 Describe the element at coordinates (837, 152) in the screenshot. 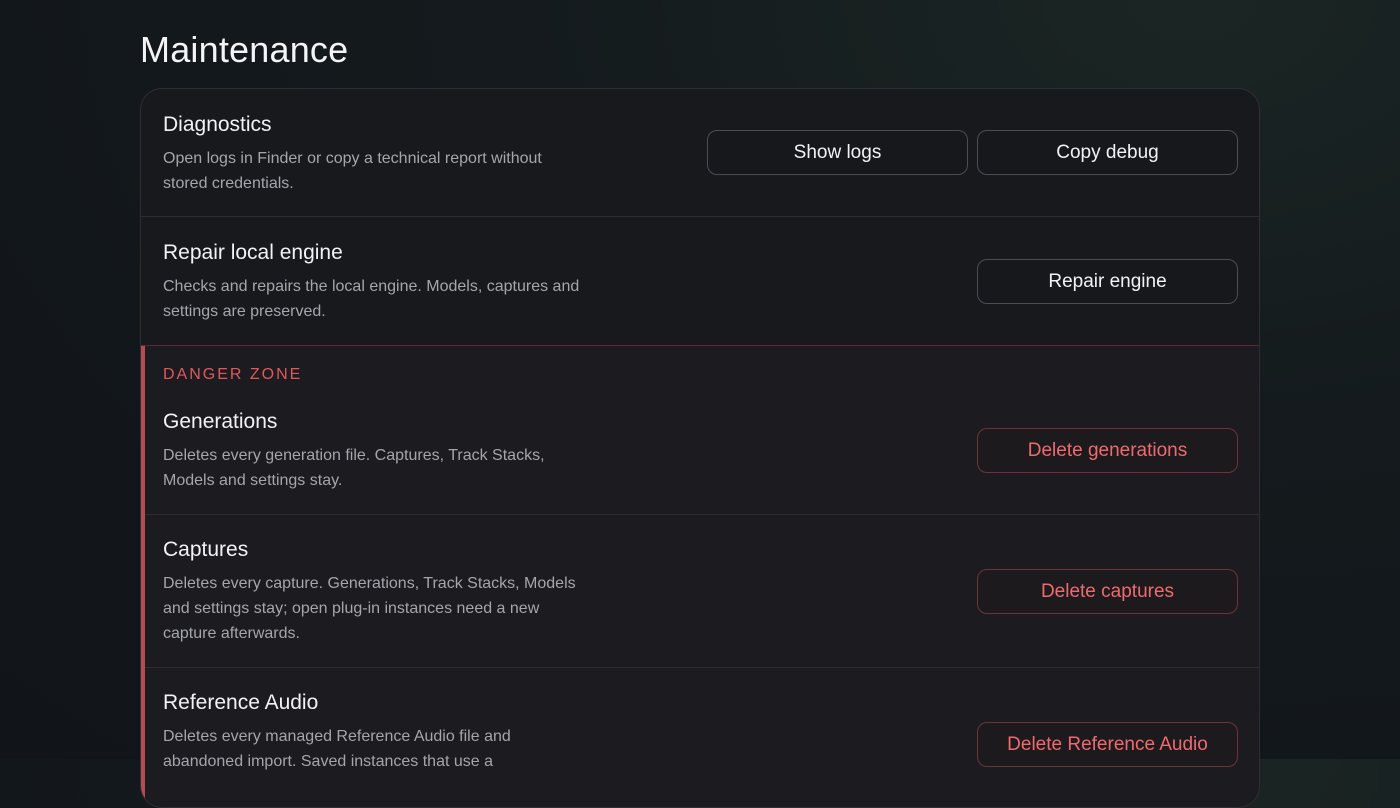

I see `show-logs-button: Show logs` at that location.